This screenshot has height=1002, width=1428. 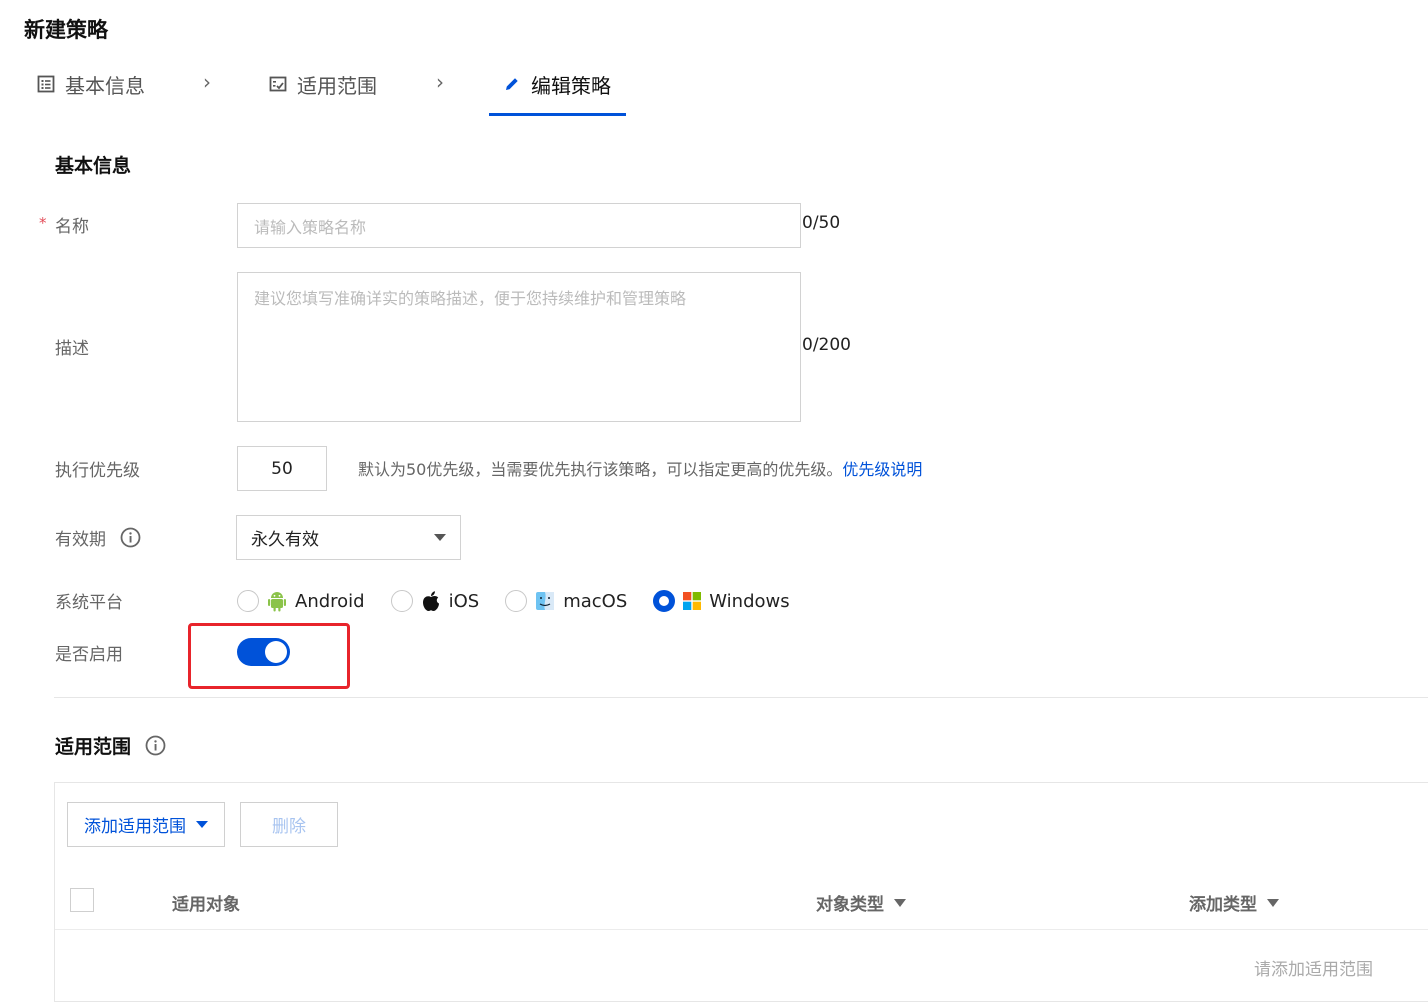 I want to click on table-header-divider, so click(x=741, y=929).